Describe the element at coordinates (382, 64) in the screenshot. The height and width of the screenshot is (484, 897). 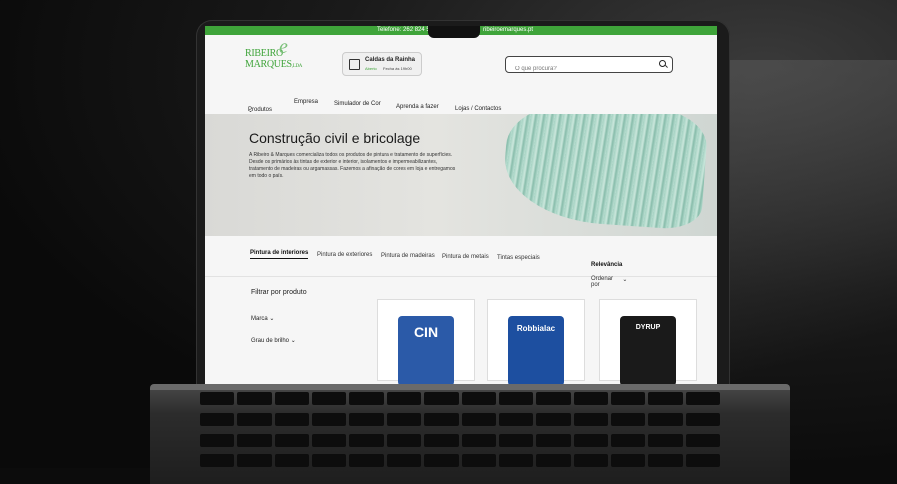
I see `store-selector: Caldas da Rainha Aberto Fecha às 19h00` at that location.